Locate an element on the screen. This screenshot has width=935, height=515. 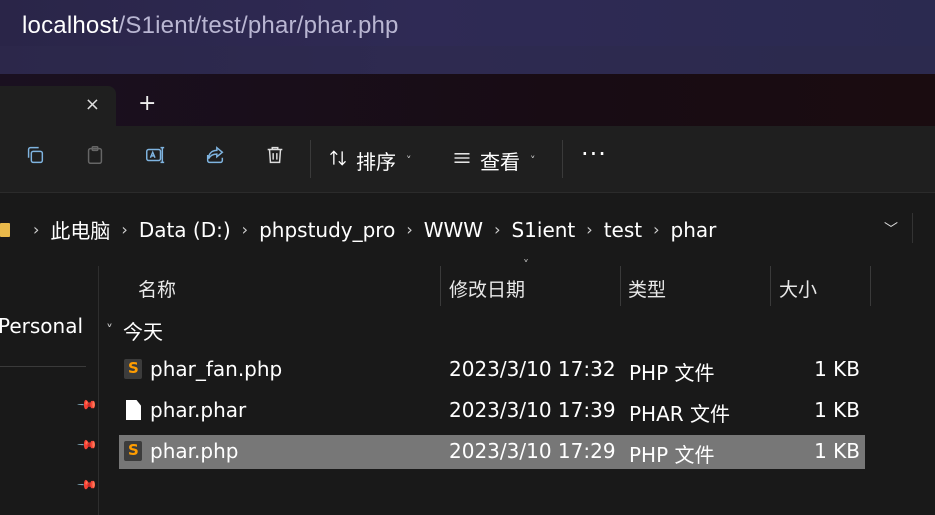
breadcrumb-item-this-pc: 此电脑 is located at coordinates (80, 229).